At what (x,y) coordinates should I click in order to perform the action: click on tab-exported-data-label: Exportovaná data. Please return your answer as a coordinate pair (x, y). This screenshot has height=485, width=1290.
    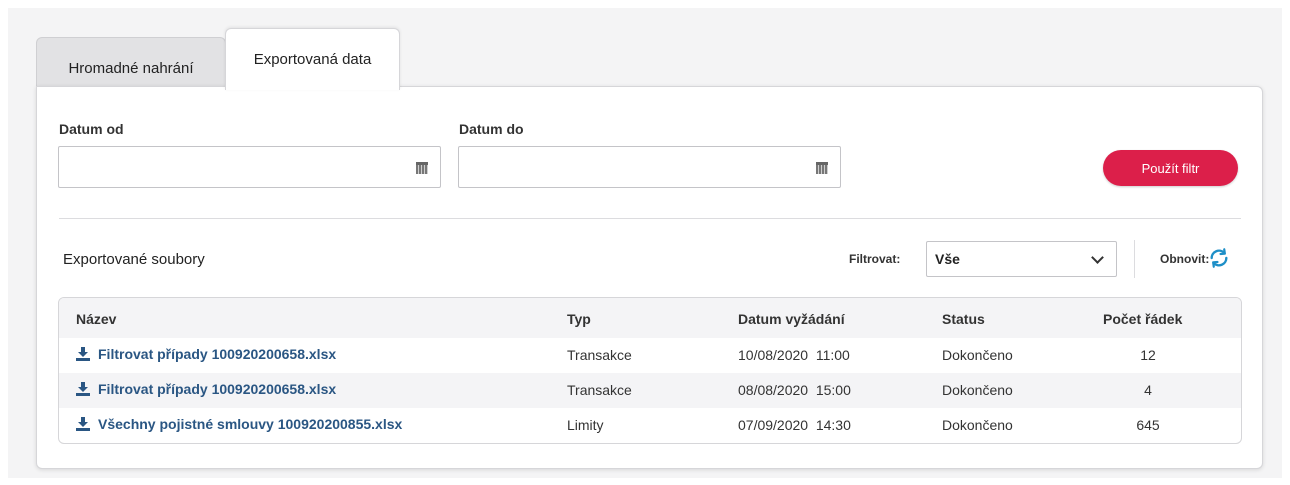
    Looking at the image, I should click on (312, 59).